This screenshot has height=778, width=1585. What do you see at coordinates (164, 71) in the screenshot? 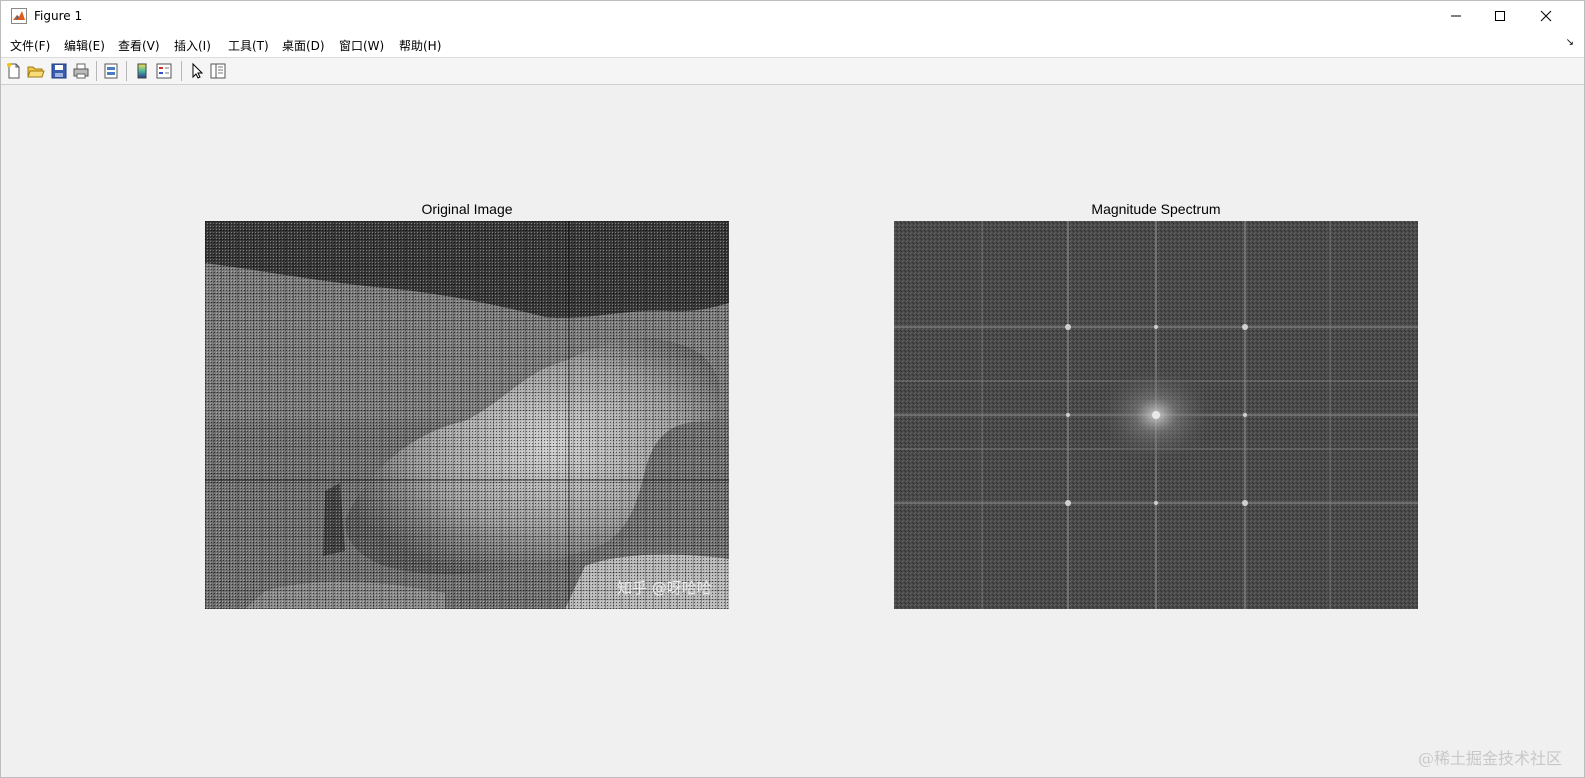
I see `legend-icon` at bounding box center [164, 71].